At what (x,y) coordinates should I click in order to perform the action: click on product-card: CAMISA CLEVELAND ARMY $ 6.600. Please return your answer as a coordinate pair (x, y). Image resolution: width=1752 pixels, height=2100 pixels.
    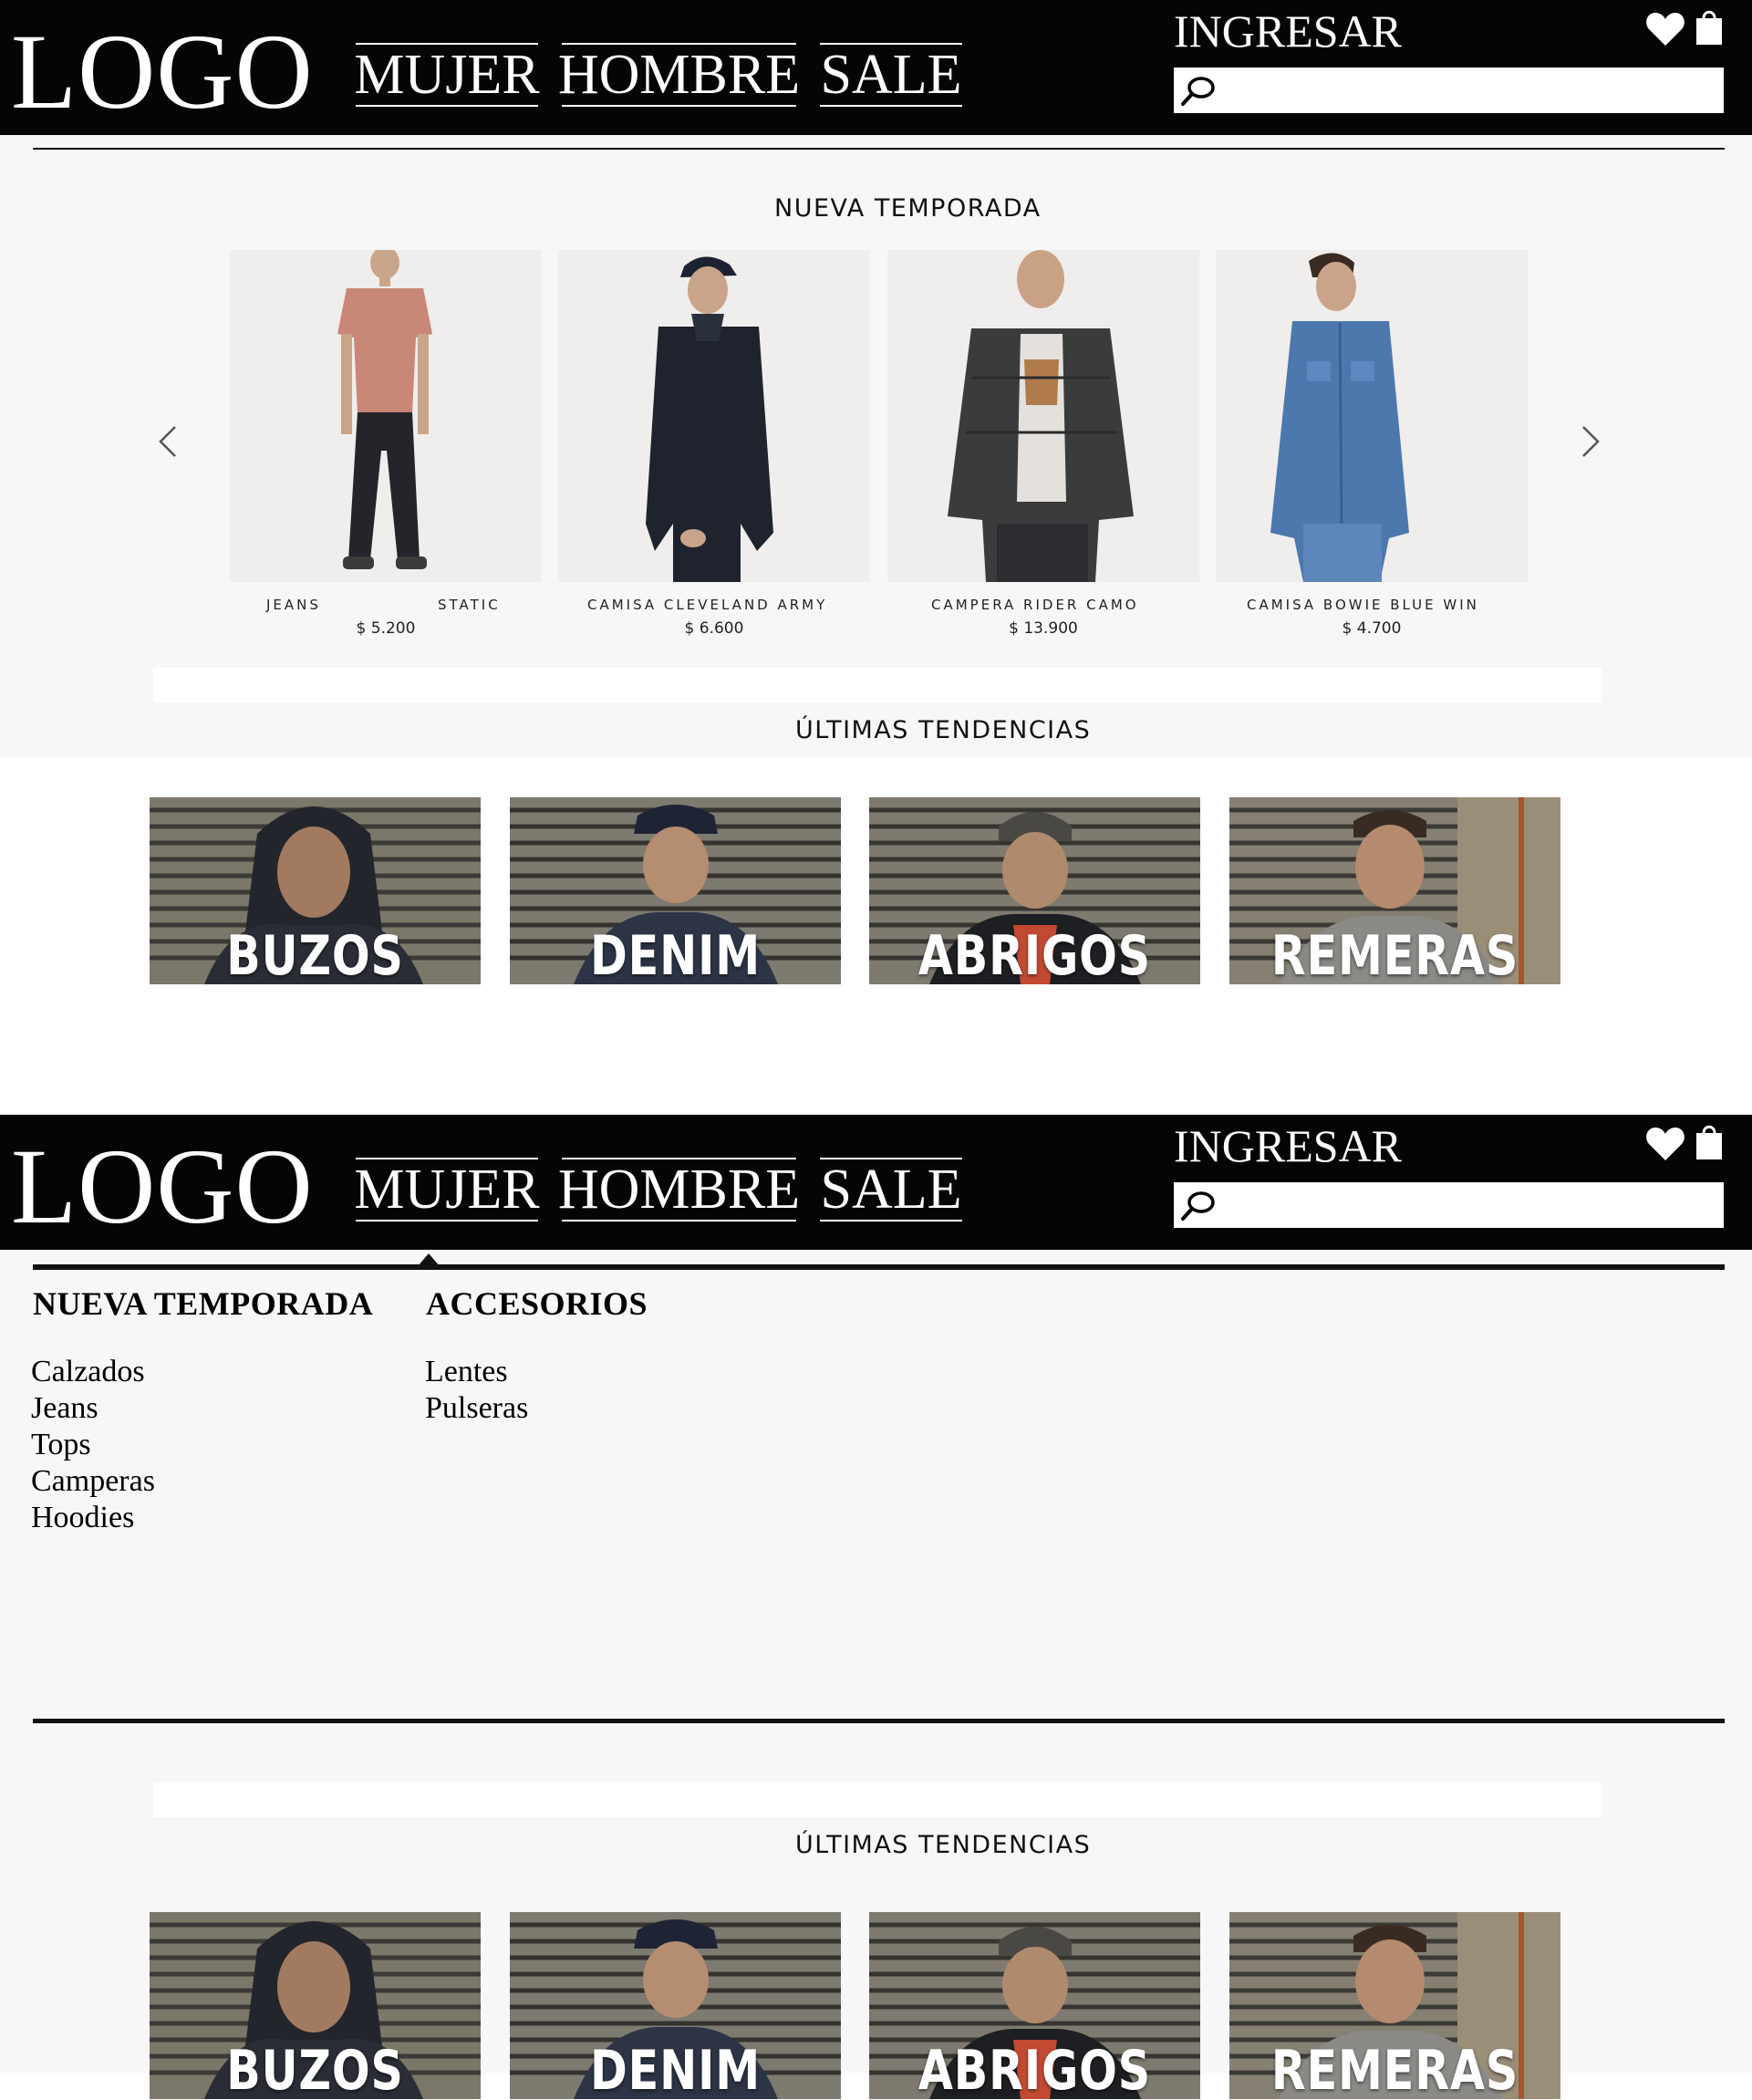
    Looking at the image, I should click on (714, 444).